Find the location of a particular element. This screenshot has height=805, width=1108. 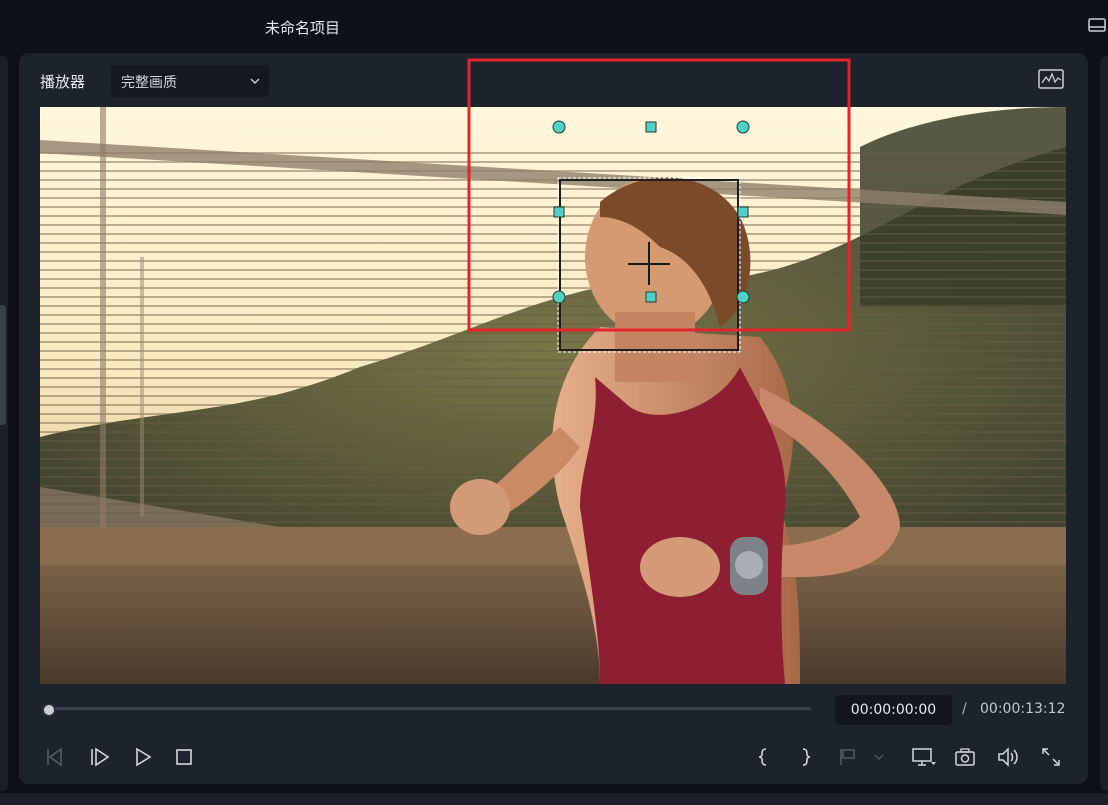

stop-icon is located at coordinates (184, 757).